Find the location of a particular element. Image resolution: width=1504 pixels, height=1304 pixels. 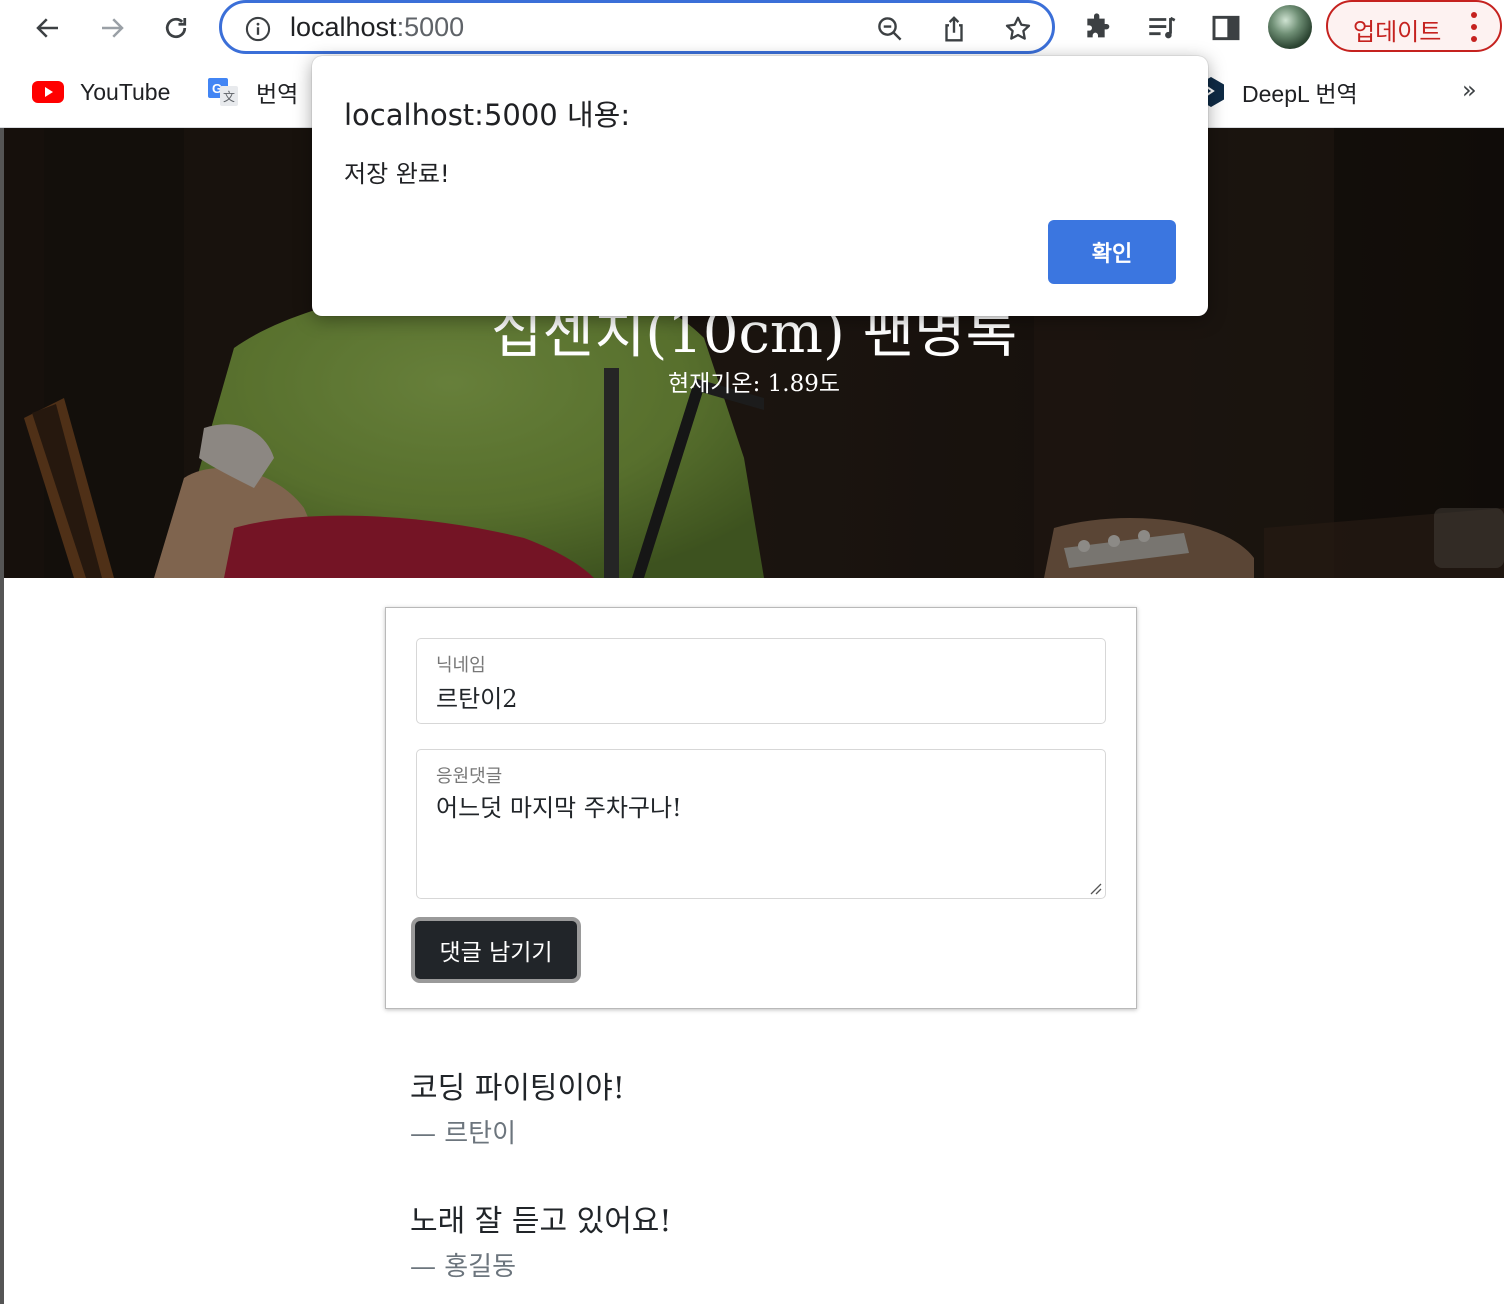

comment-text: 코딩 파이팅이야! is located at coordinates (517, 1088).